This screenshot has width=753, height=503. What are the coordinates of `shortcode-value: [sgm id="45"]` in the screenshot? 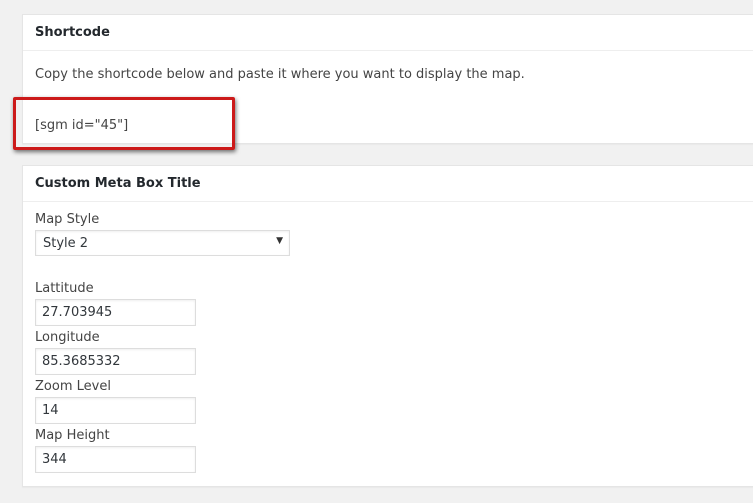 It's located at (81, 125).